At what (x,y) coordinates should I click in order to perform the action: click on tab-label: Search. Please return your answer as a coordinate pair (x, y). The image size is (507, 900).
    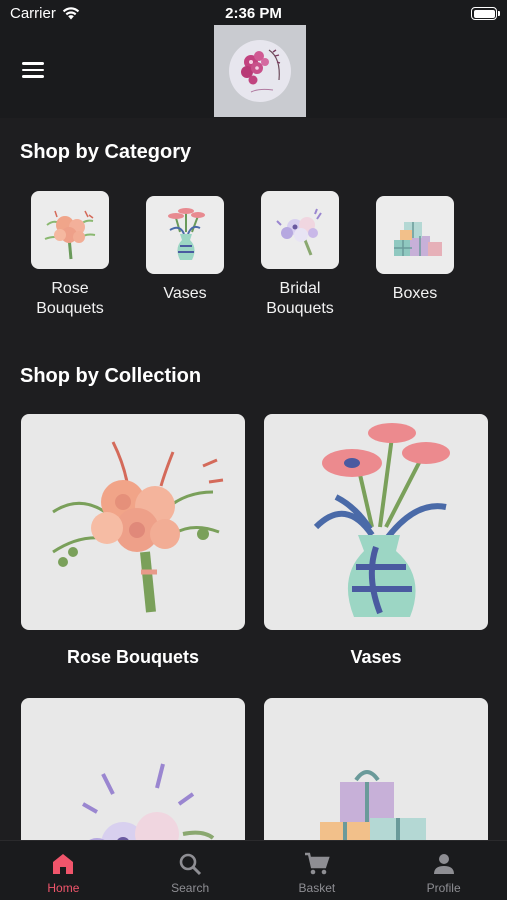
    Looking at the image, I should click on (190, 888).